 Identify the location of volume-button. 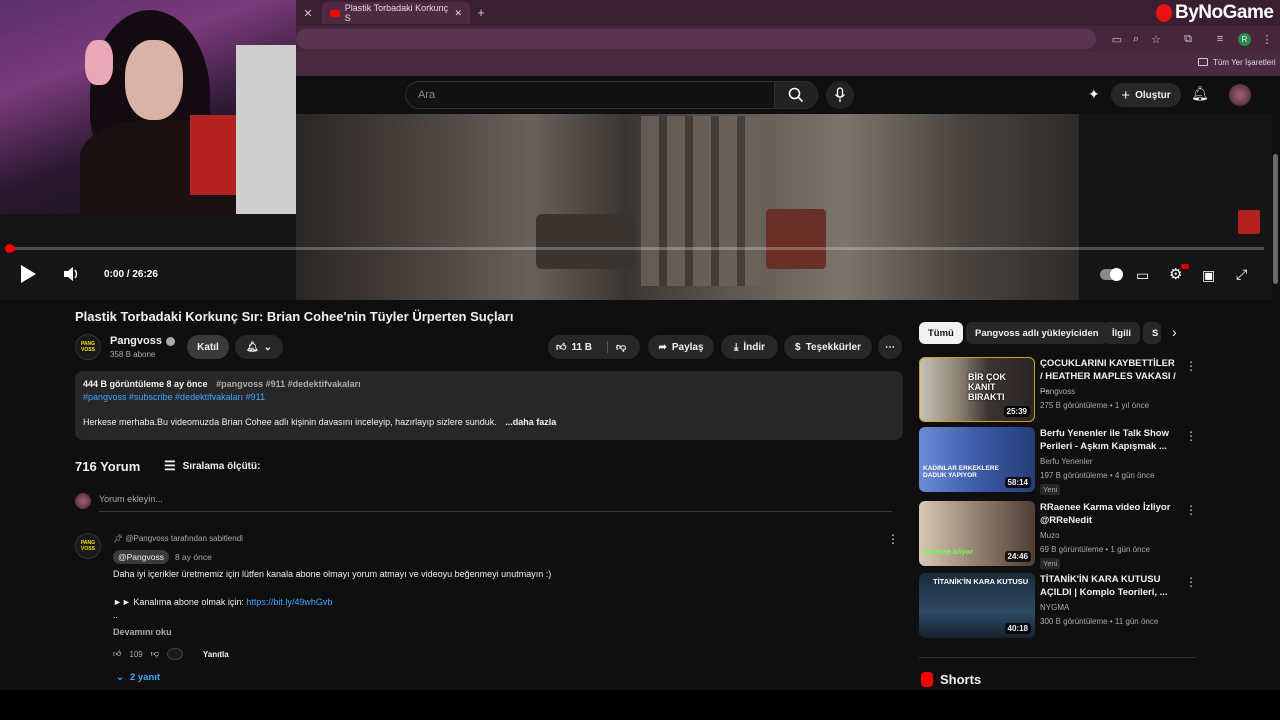
(72, 275).